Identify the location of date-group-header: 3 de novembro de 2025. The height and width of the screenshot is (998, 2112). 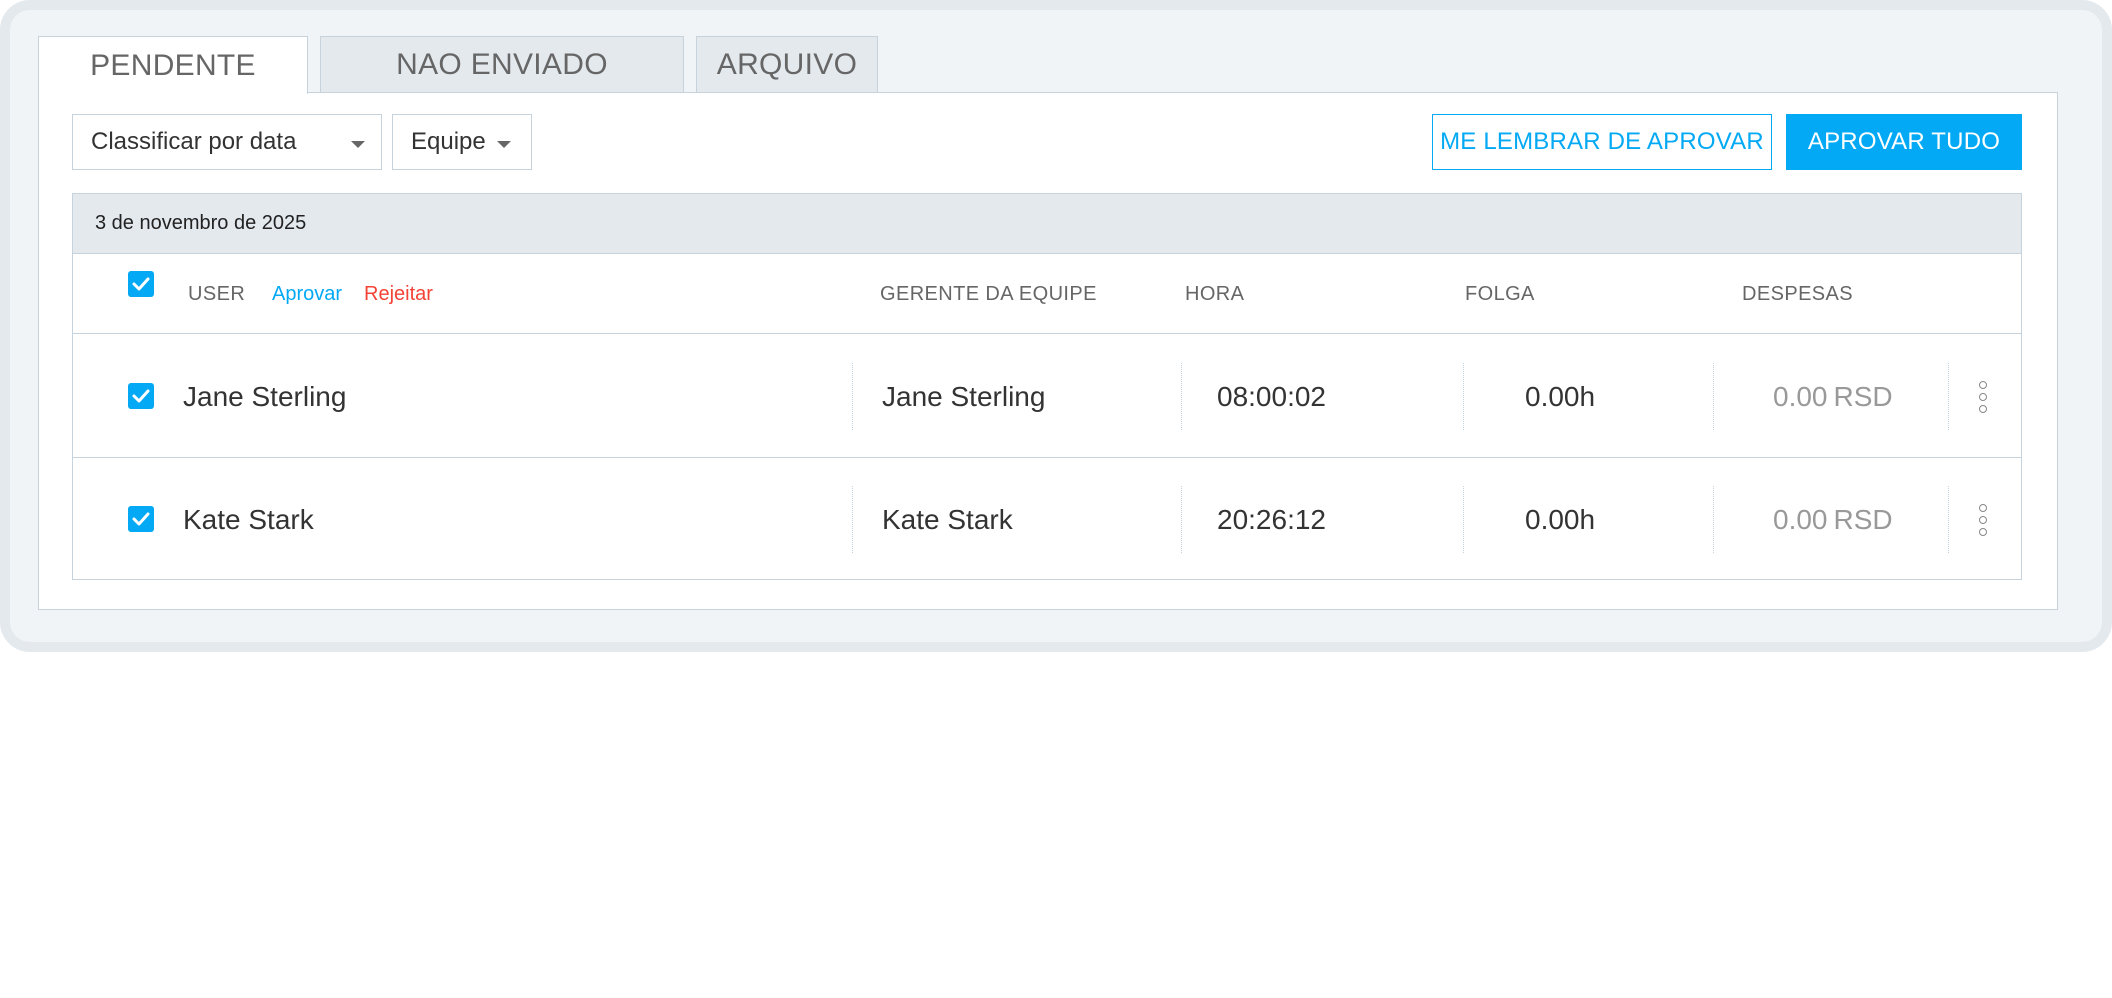
(1047, 224).